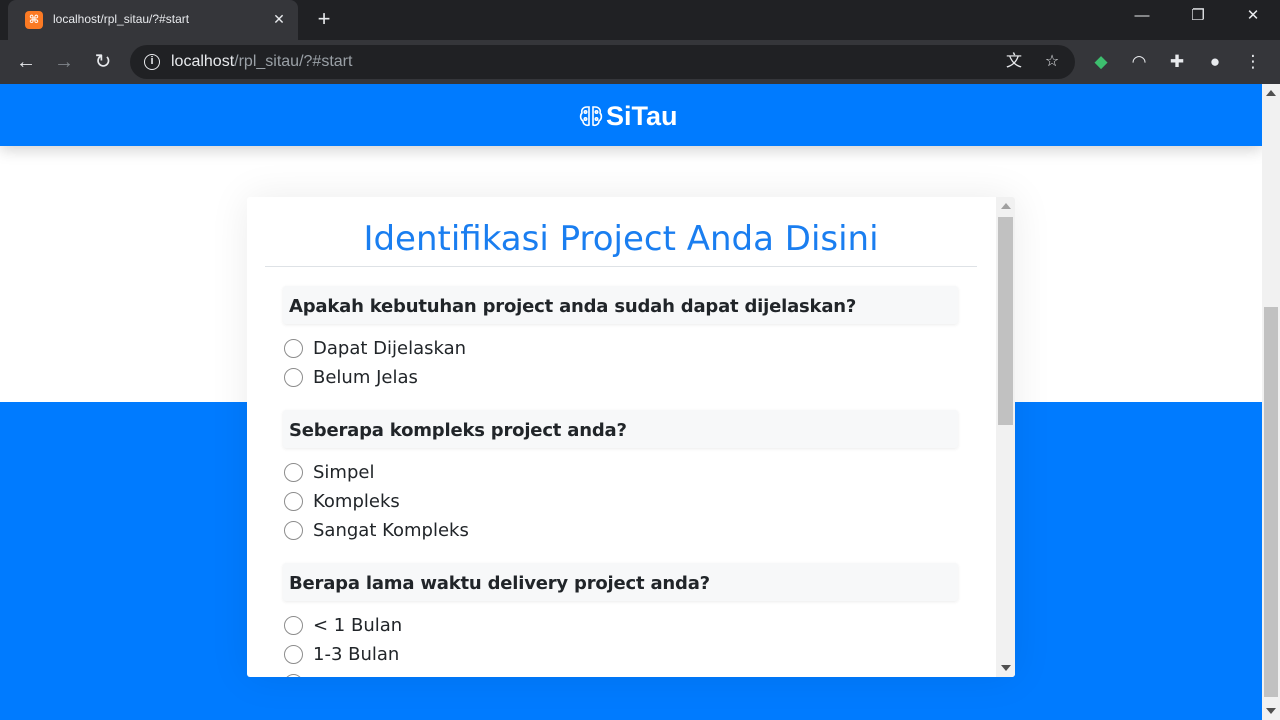  I want to click on radio-option: Belum Jelas, so click(351, 377).